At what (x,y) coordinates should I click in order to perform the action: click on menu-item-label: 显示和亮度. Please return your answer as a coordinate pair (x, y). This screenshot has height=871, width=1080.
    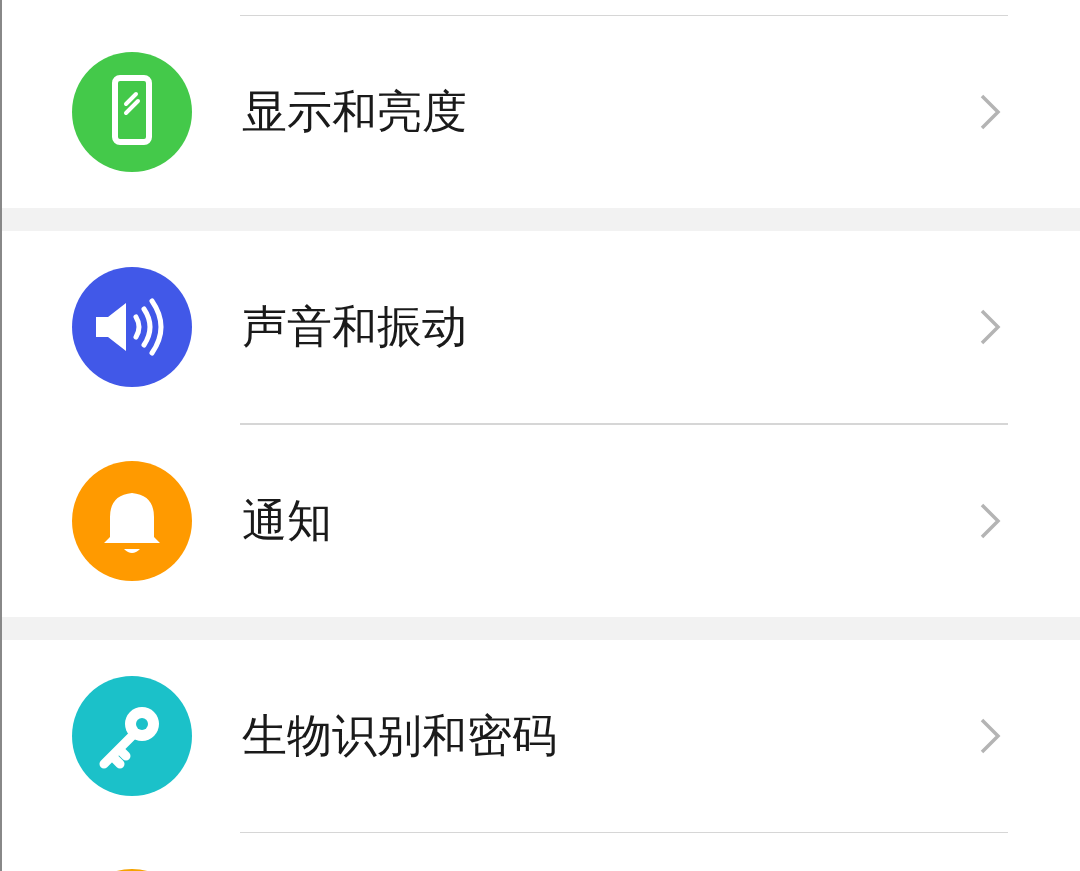
    Looking at the image, I should click on (610, 112).